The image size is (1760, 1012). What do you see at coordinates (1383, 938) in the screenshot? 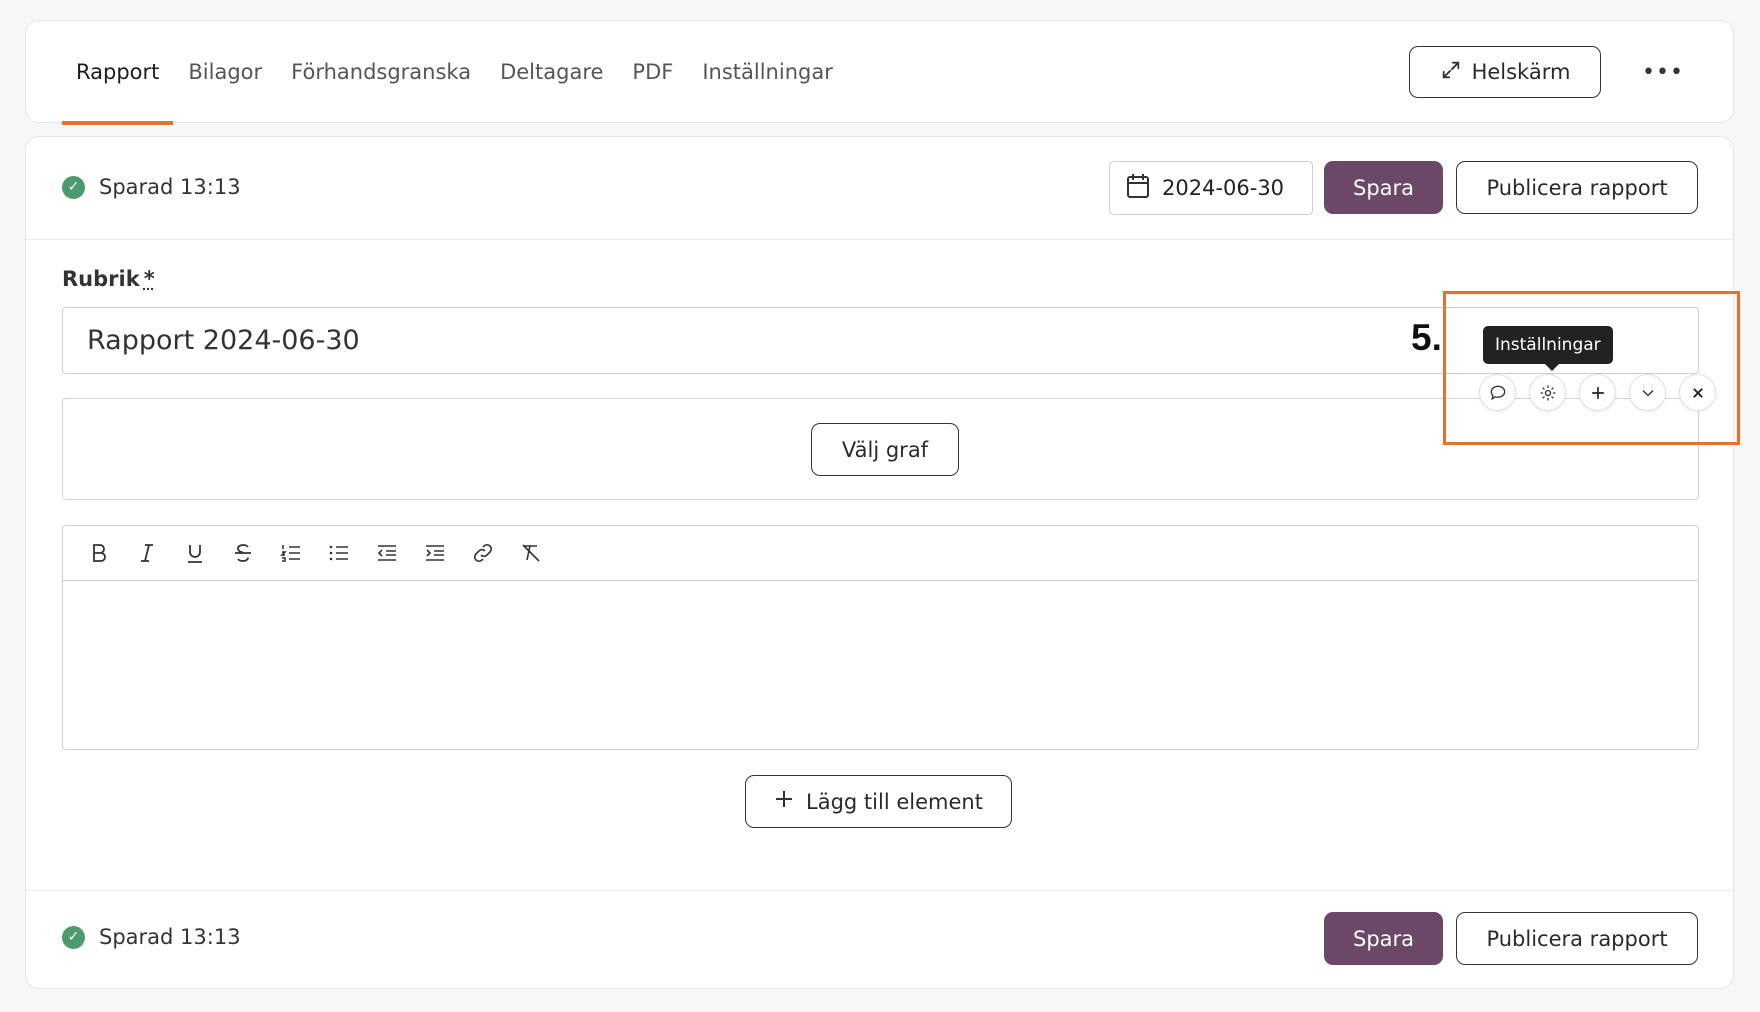
I see `save-button-bottom: Spara` at bounding box center [1383, 938].